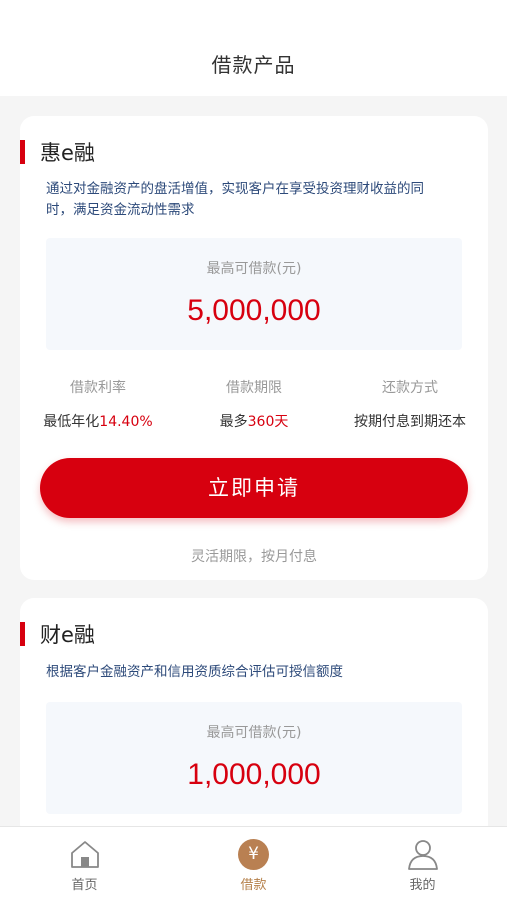 Image resolution: width=507 pixels, height=900 pixels. I want to click on tab-label: 首页, so click(84, 885).